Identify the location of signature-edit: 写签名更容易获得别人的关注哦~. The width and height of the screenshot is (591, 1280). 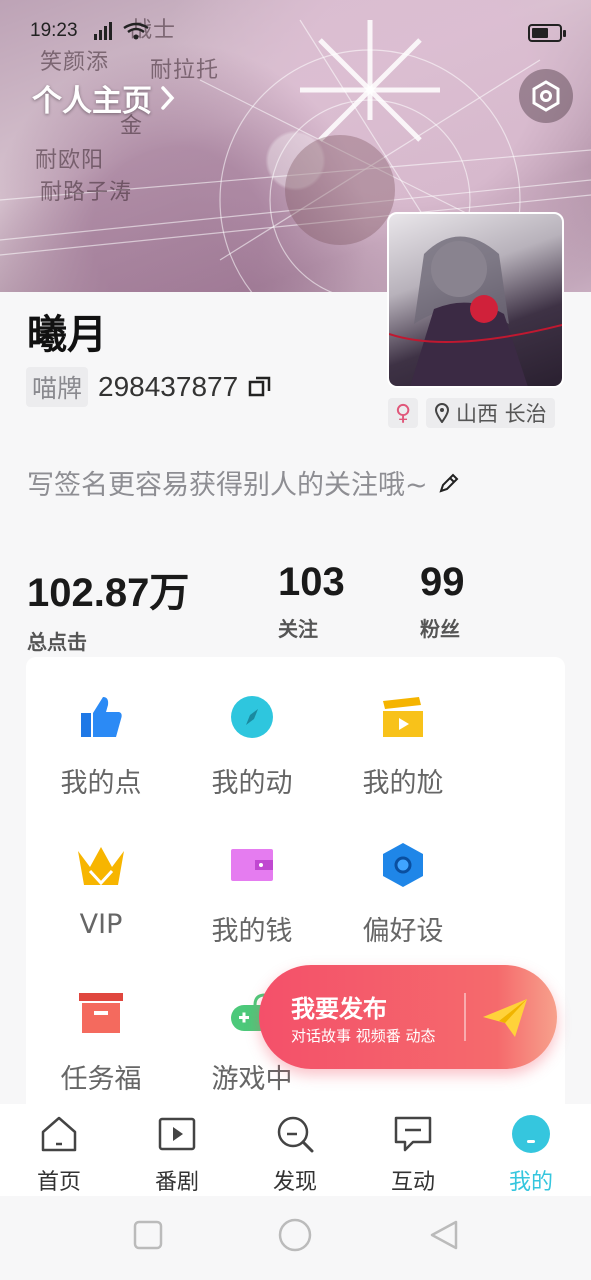
(243, 482).